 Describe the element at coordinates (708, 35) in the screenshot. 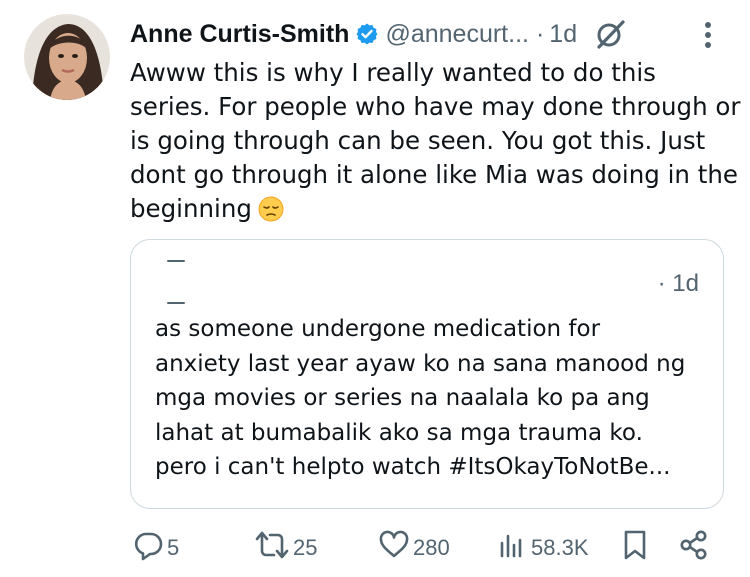

I see `more-options-icon` at that location.